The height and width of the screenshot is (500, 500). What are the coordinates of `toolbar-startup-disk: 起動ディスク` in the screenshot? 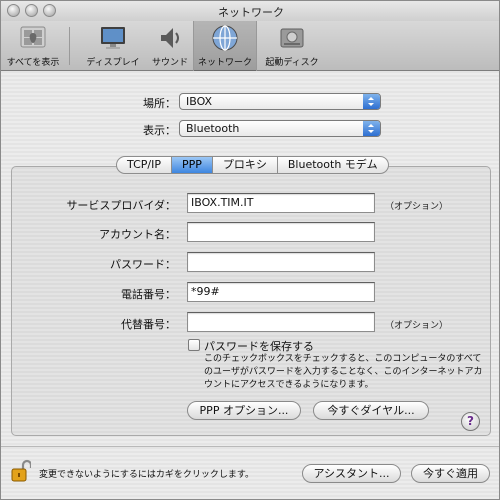 It's located at (292, 46).